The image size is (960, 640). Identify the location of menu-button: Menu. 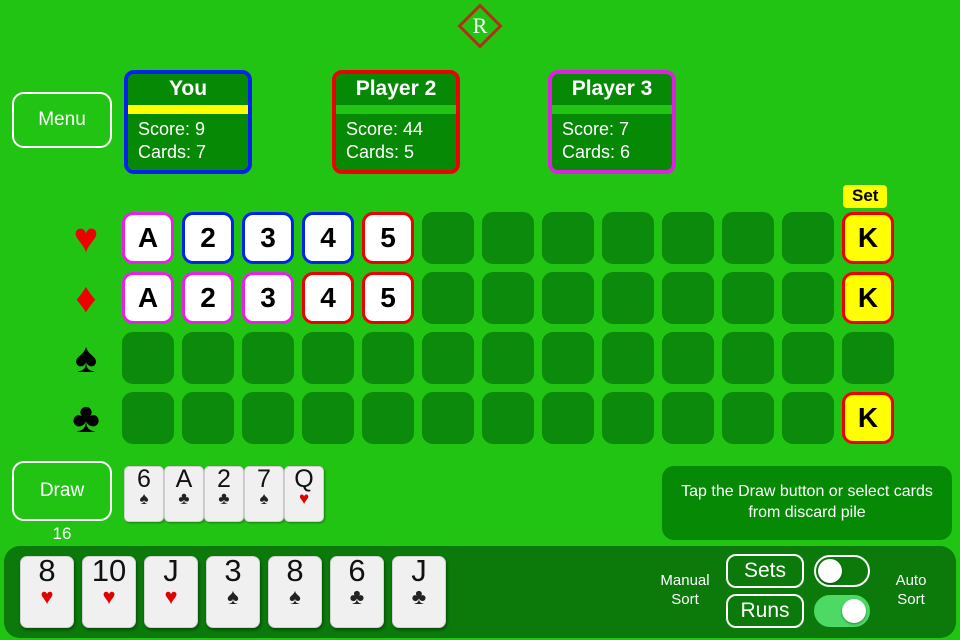
(62, 120).